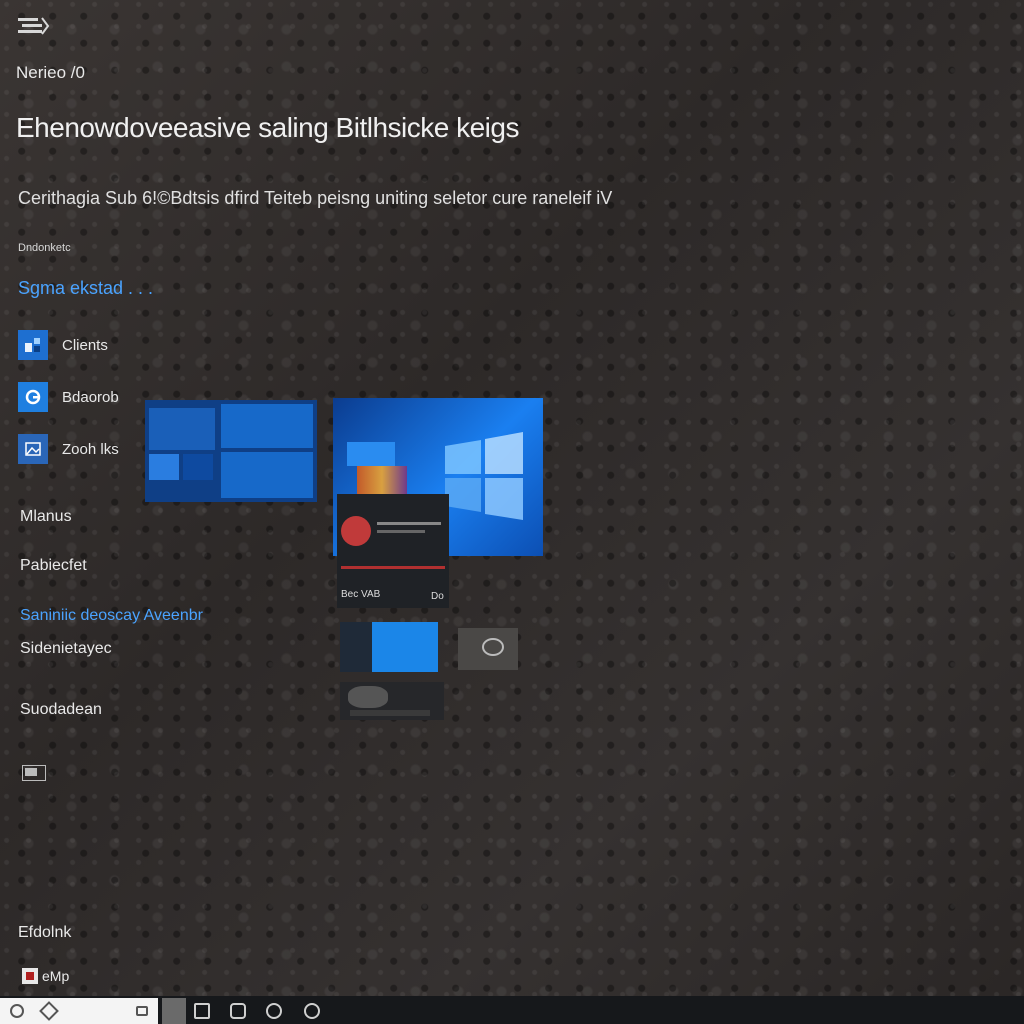 The height and width of the screenshot is (1024, 1024). I want to click on camera-icon, so click(493, 647).